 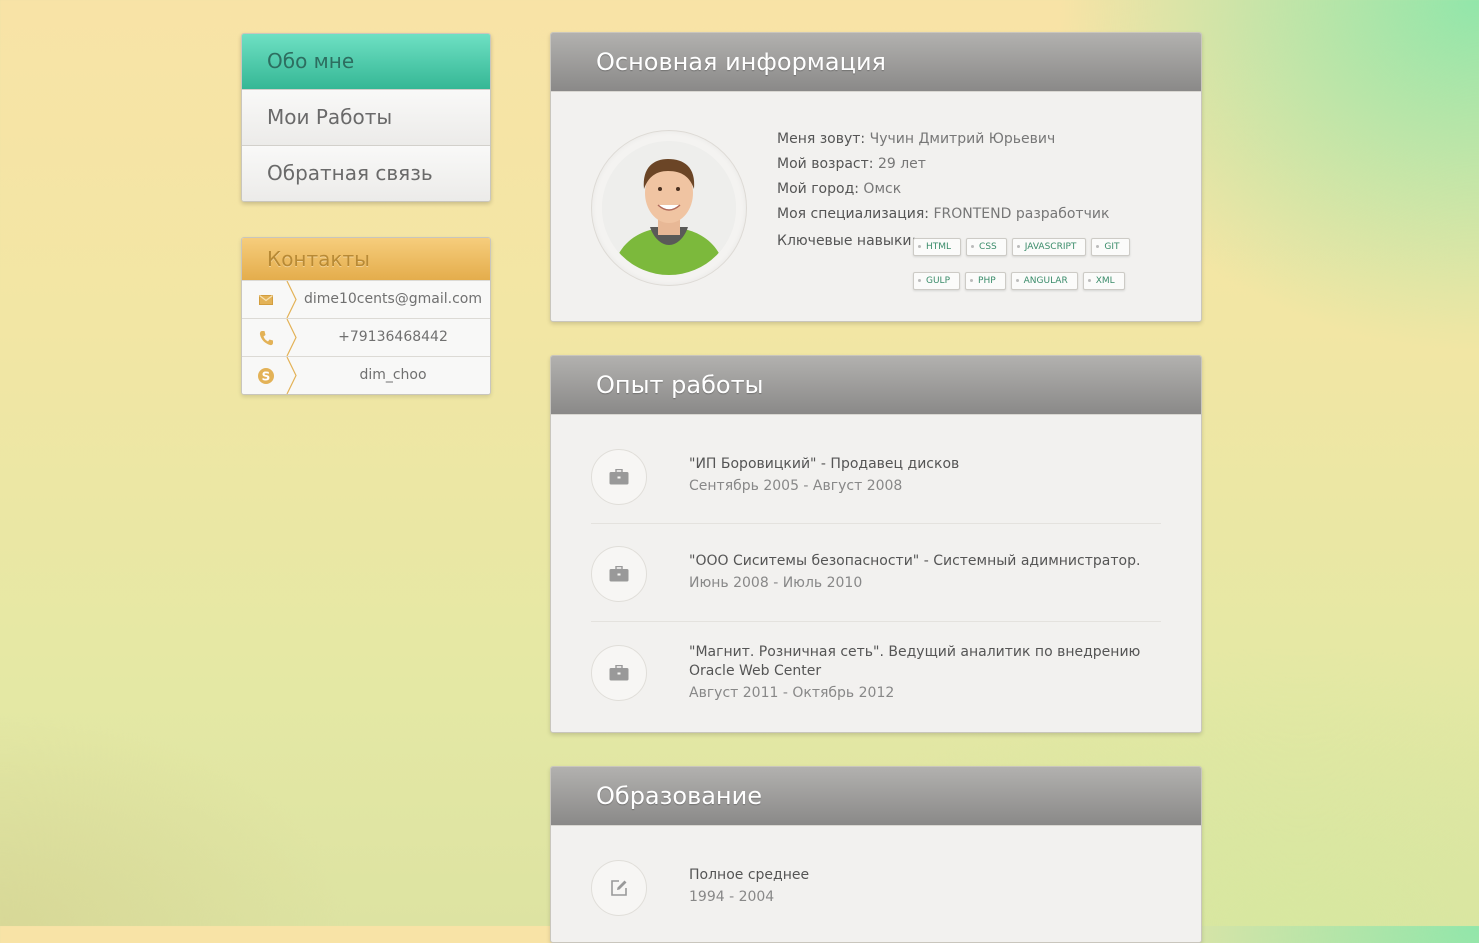 I want to click on education-title: Полное среднее, so click(x=749, y=875).